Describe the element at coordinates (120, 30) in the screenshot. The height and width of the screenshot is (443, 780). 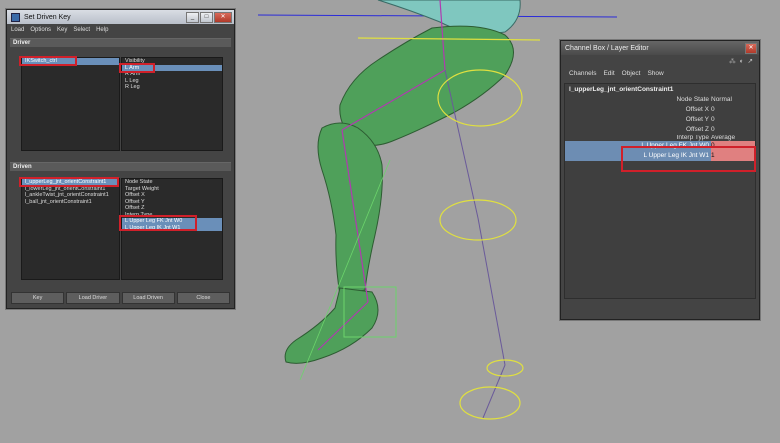
I see `sdk-menubar: Load Options Key Select Help` at that location.